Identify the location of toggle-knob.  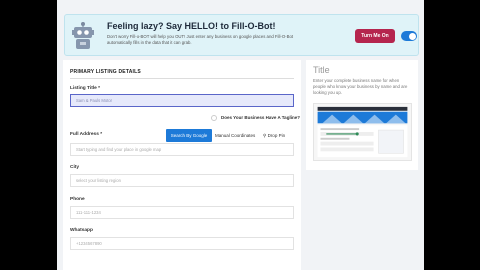
(412, 36).